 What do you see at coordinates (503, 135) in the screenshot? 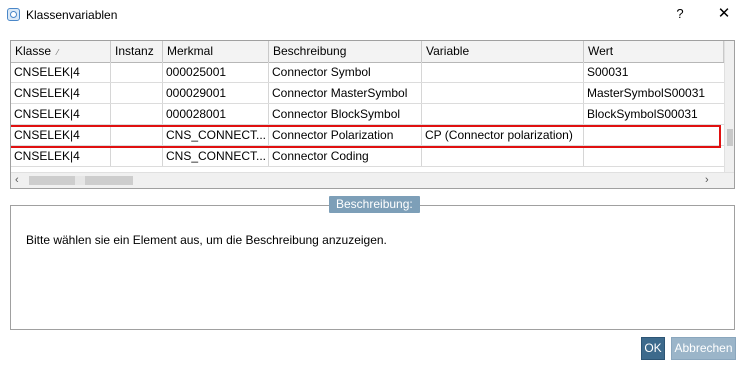
I see `cell-variable: CP (Connector polarization)` at bounding box center [503, 135].